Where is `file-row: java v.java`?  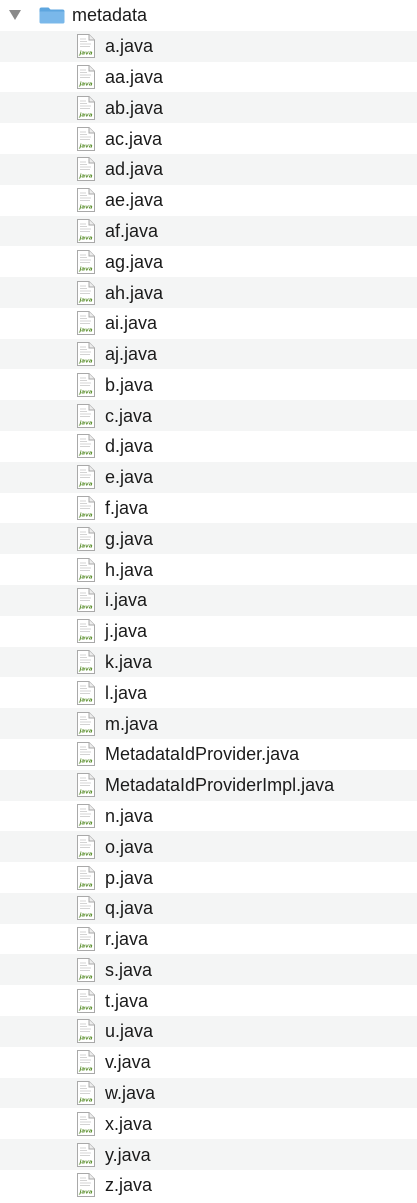
file-row: java v.java is located at coordinates (208, 1062).